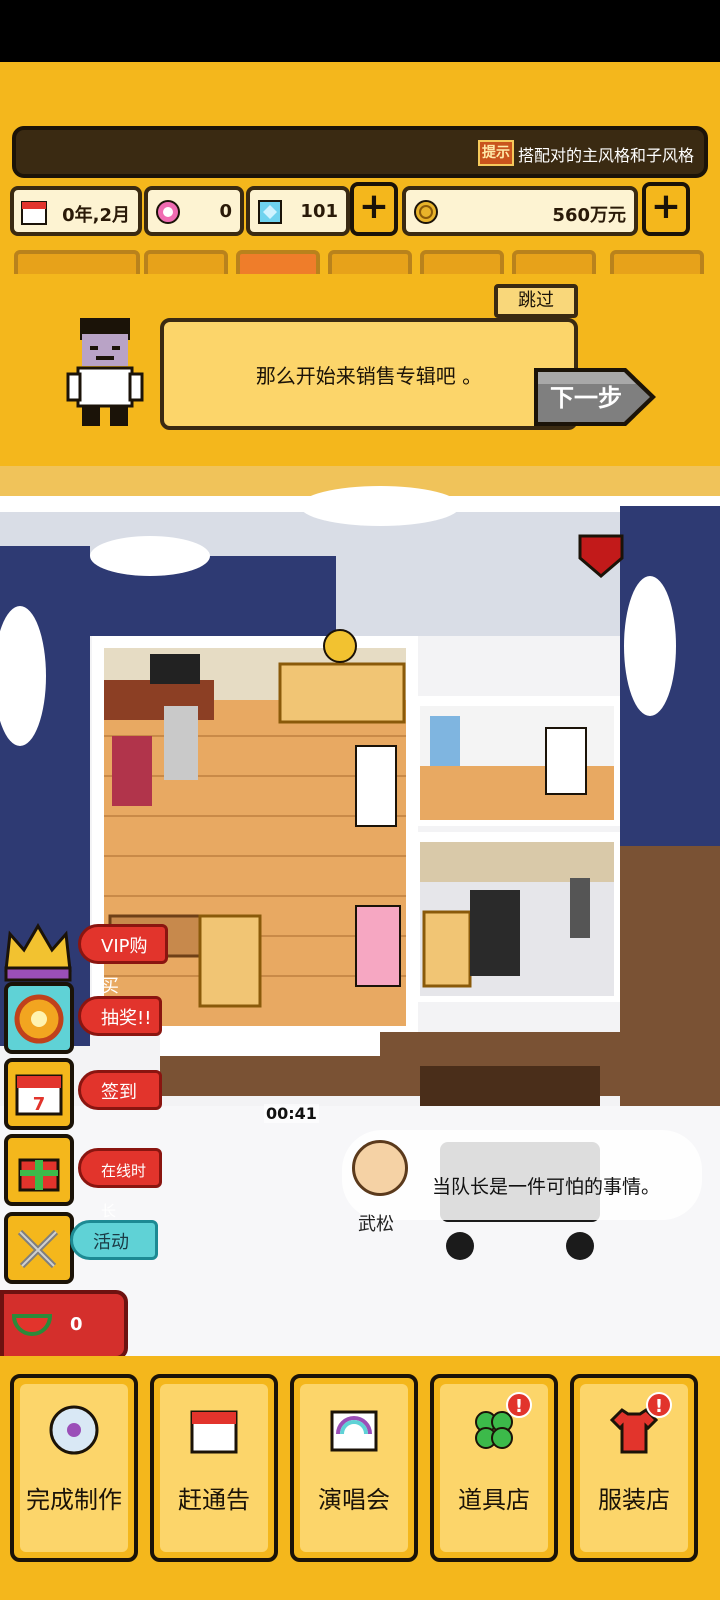  I want to click on checkin-tag: 签到, so click(120, 1090).